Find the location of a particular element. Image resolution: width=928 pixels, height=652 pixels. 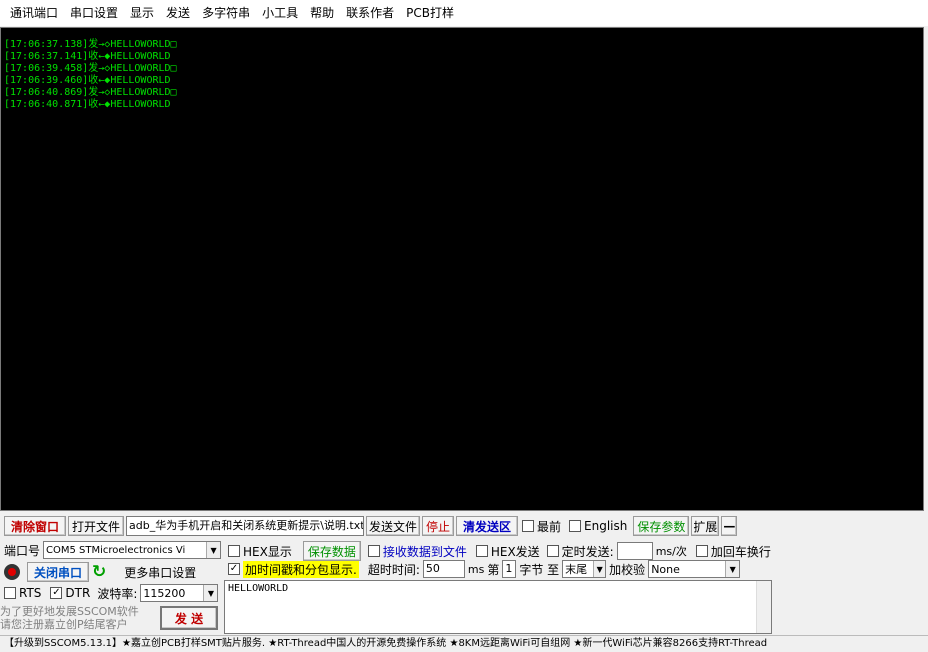

send-scrollbar is located at coordinates (763, 607).